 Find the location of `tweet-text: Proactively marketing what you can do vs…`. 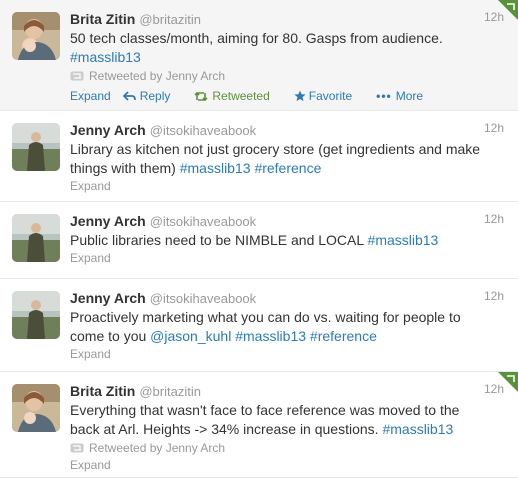

tweet-text: Proactively marketing what you can do vs… is located at coordinates (265, 326).